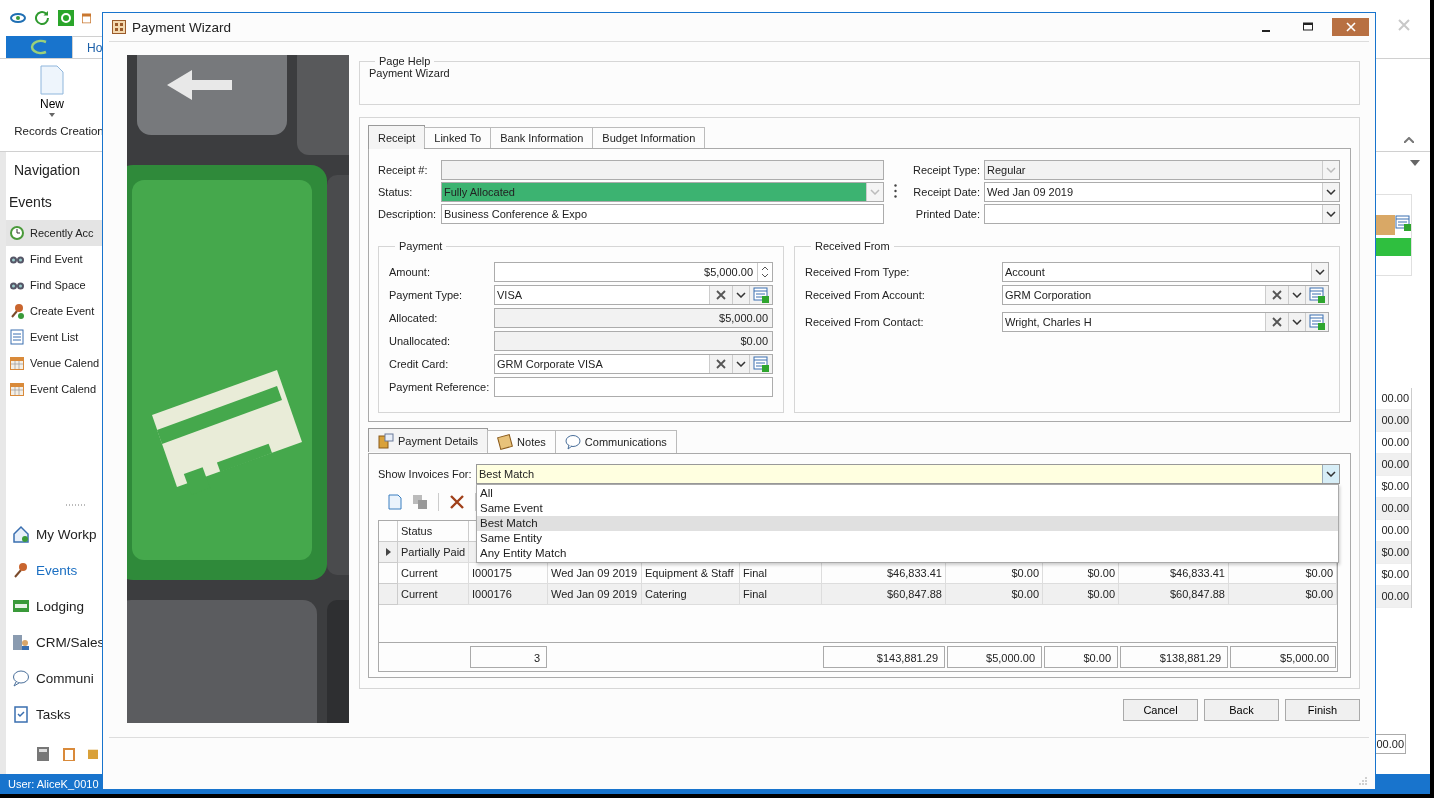 The height and width of the screenshot is (798, 1434). Describe the element at coordinates (39, 47) in the screenshot. I see `app-menu-button` at that location.